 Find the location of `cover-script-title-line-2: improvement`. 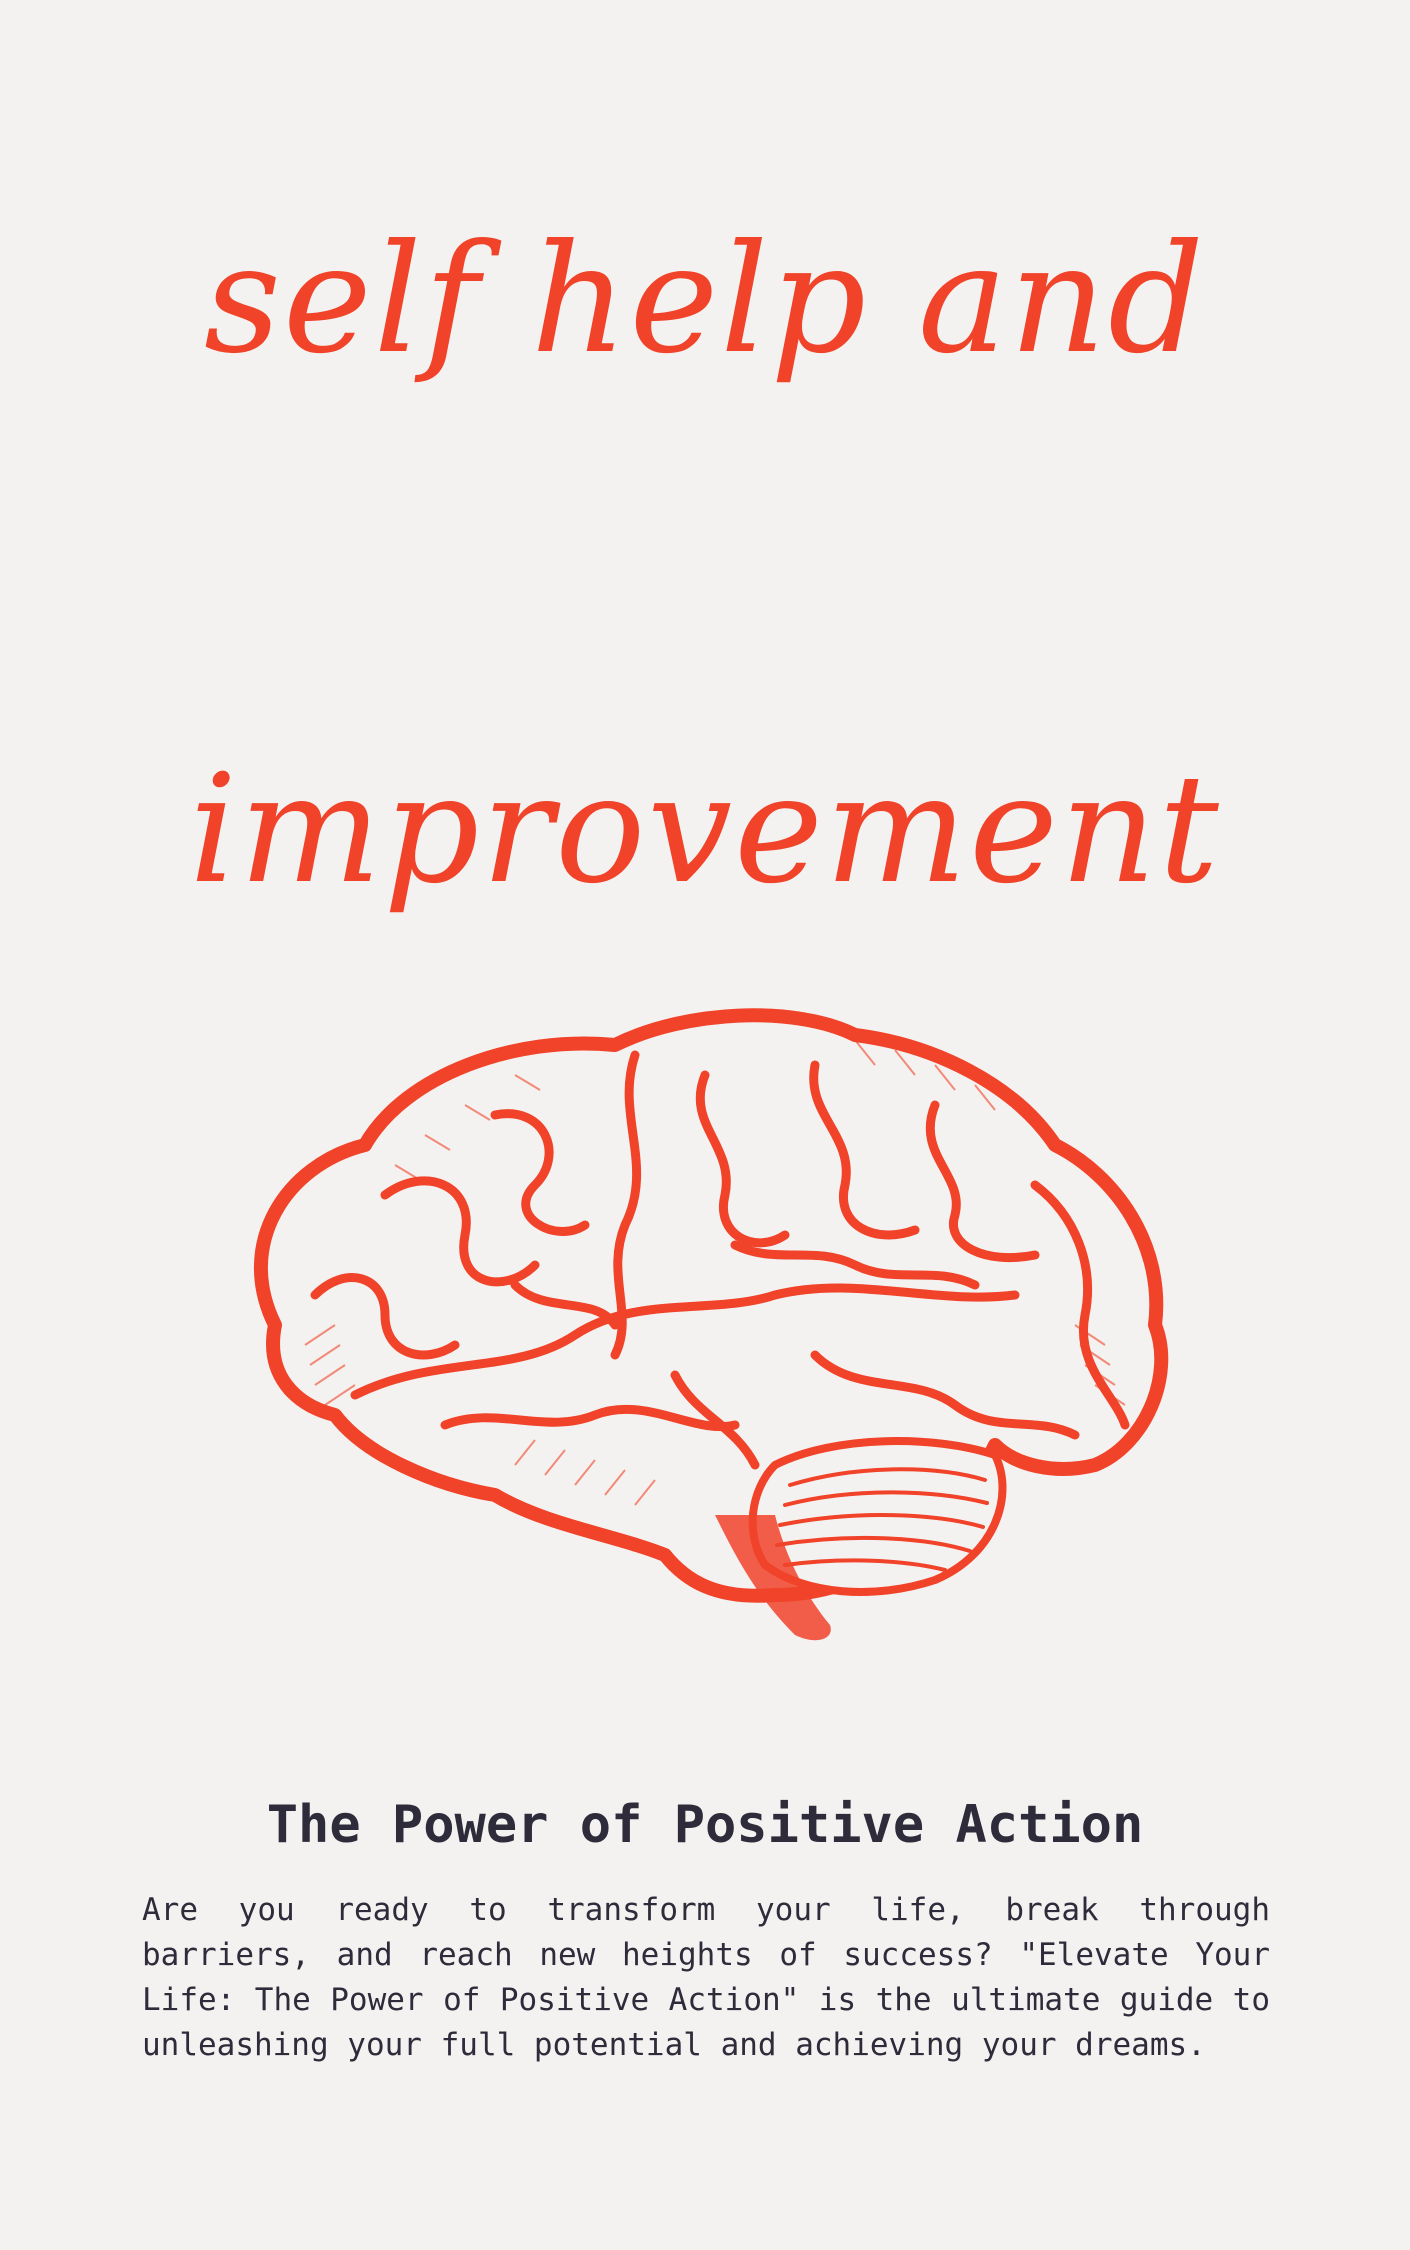

cover-script-title-line-2: improvement is located at coordinates (705, 830).